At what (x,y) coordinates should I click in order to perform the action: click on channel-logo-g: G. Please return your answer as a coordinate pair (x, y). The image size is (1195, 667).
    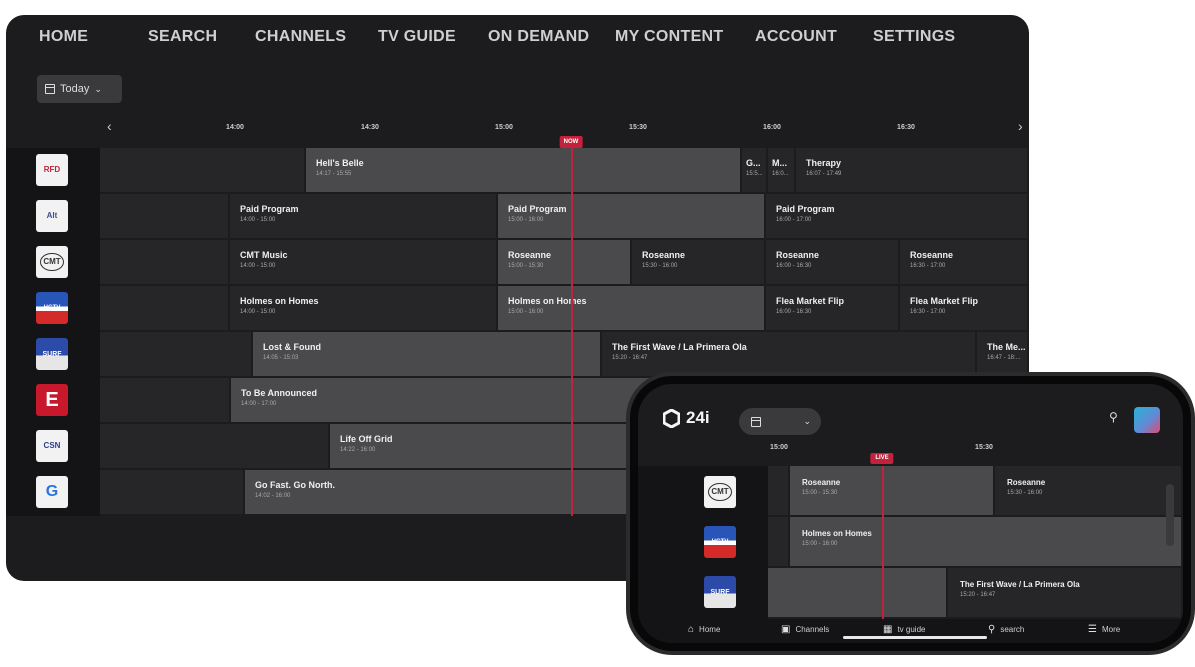
    Looking at the image, I should click on (52, 492).